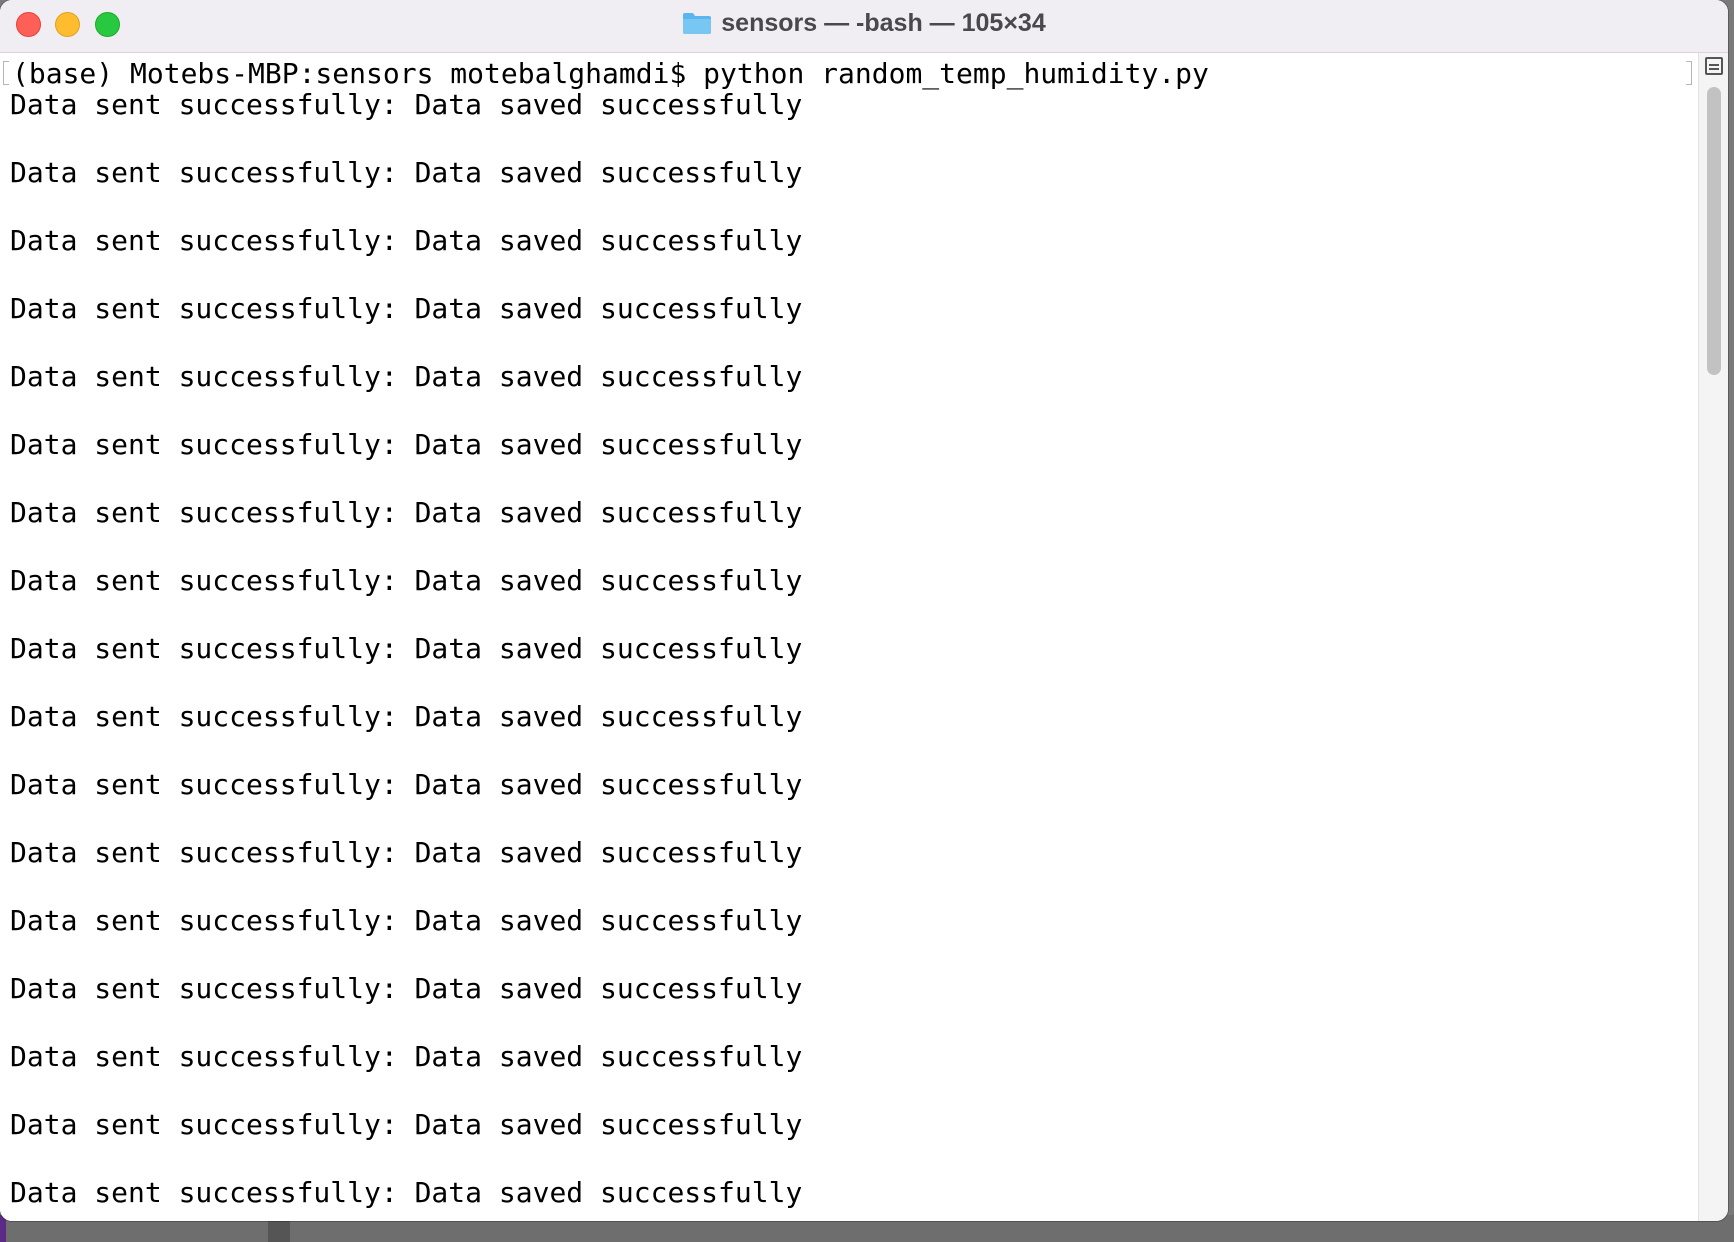  Describe the element at coordinates (1689, 73) in the screenshot. I see `prompt-mark-right` at that location.